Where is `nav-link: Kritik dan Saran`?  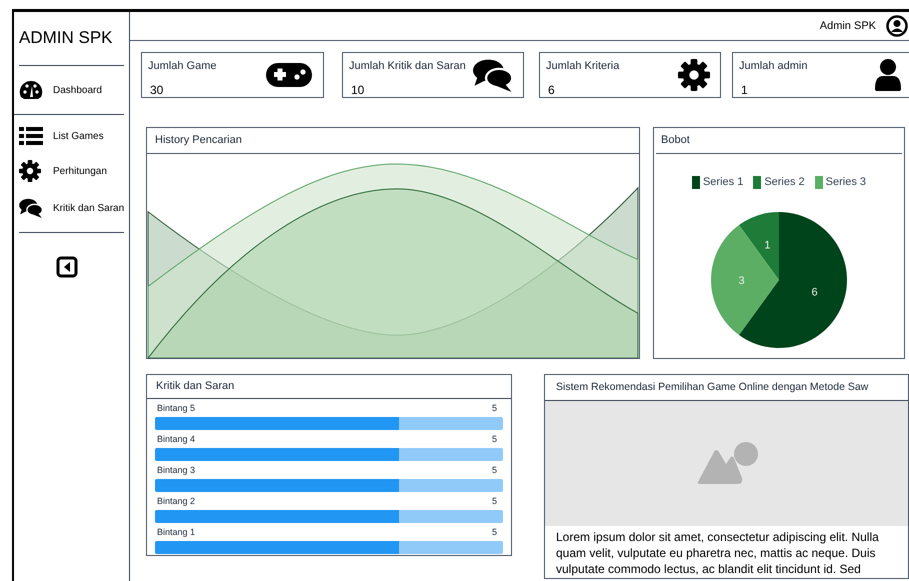
nav-link: Kritik dan Saran is located at coordinates (88, 208).